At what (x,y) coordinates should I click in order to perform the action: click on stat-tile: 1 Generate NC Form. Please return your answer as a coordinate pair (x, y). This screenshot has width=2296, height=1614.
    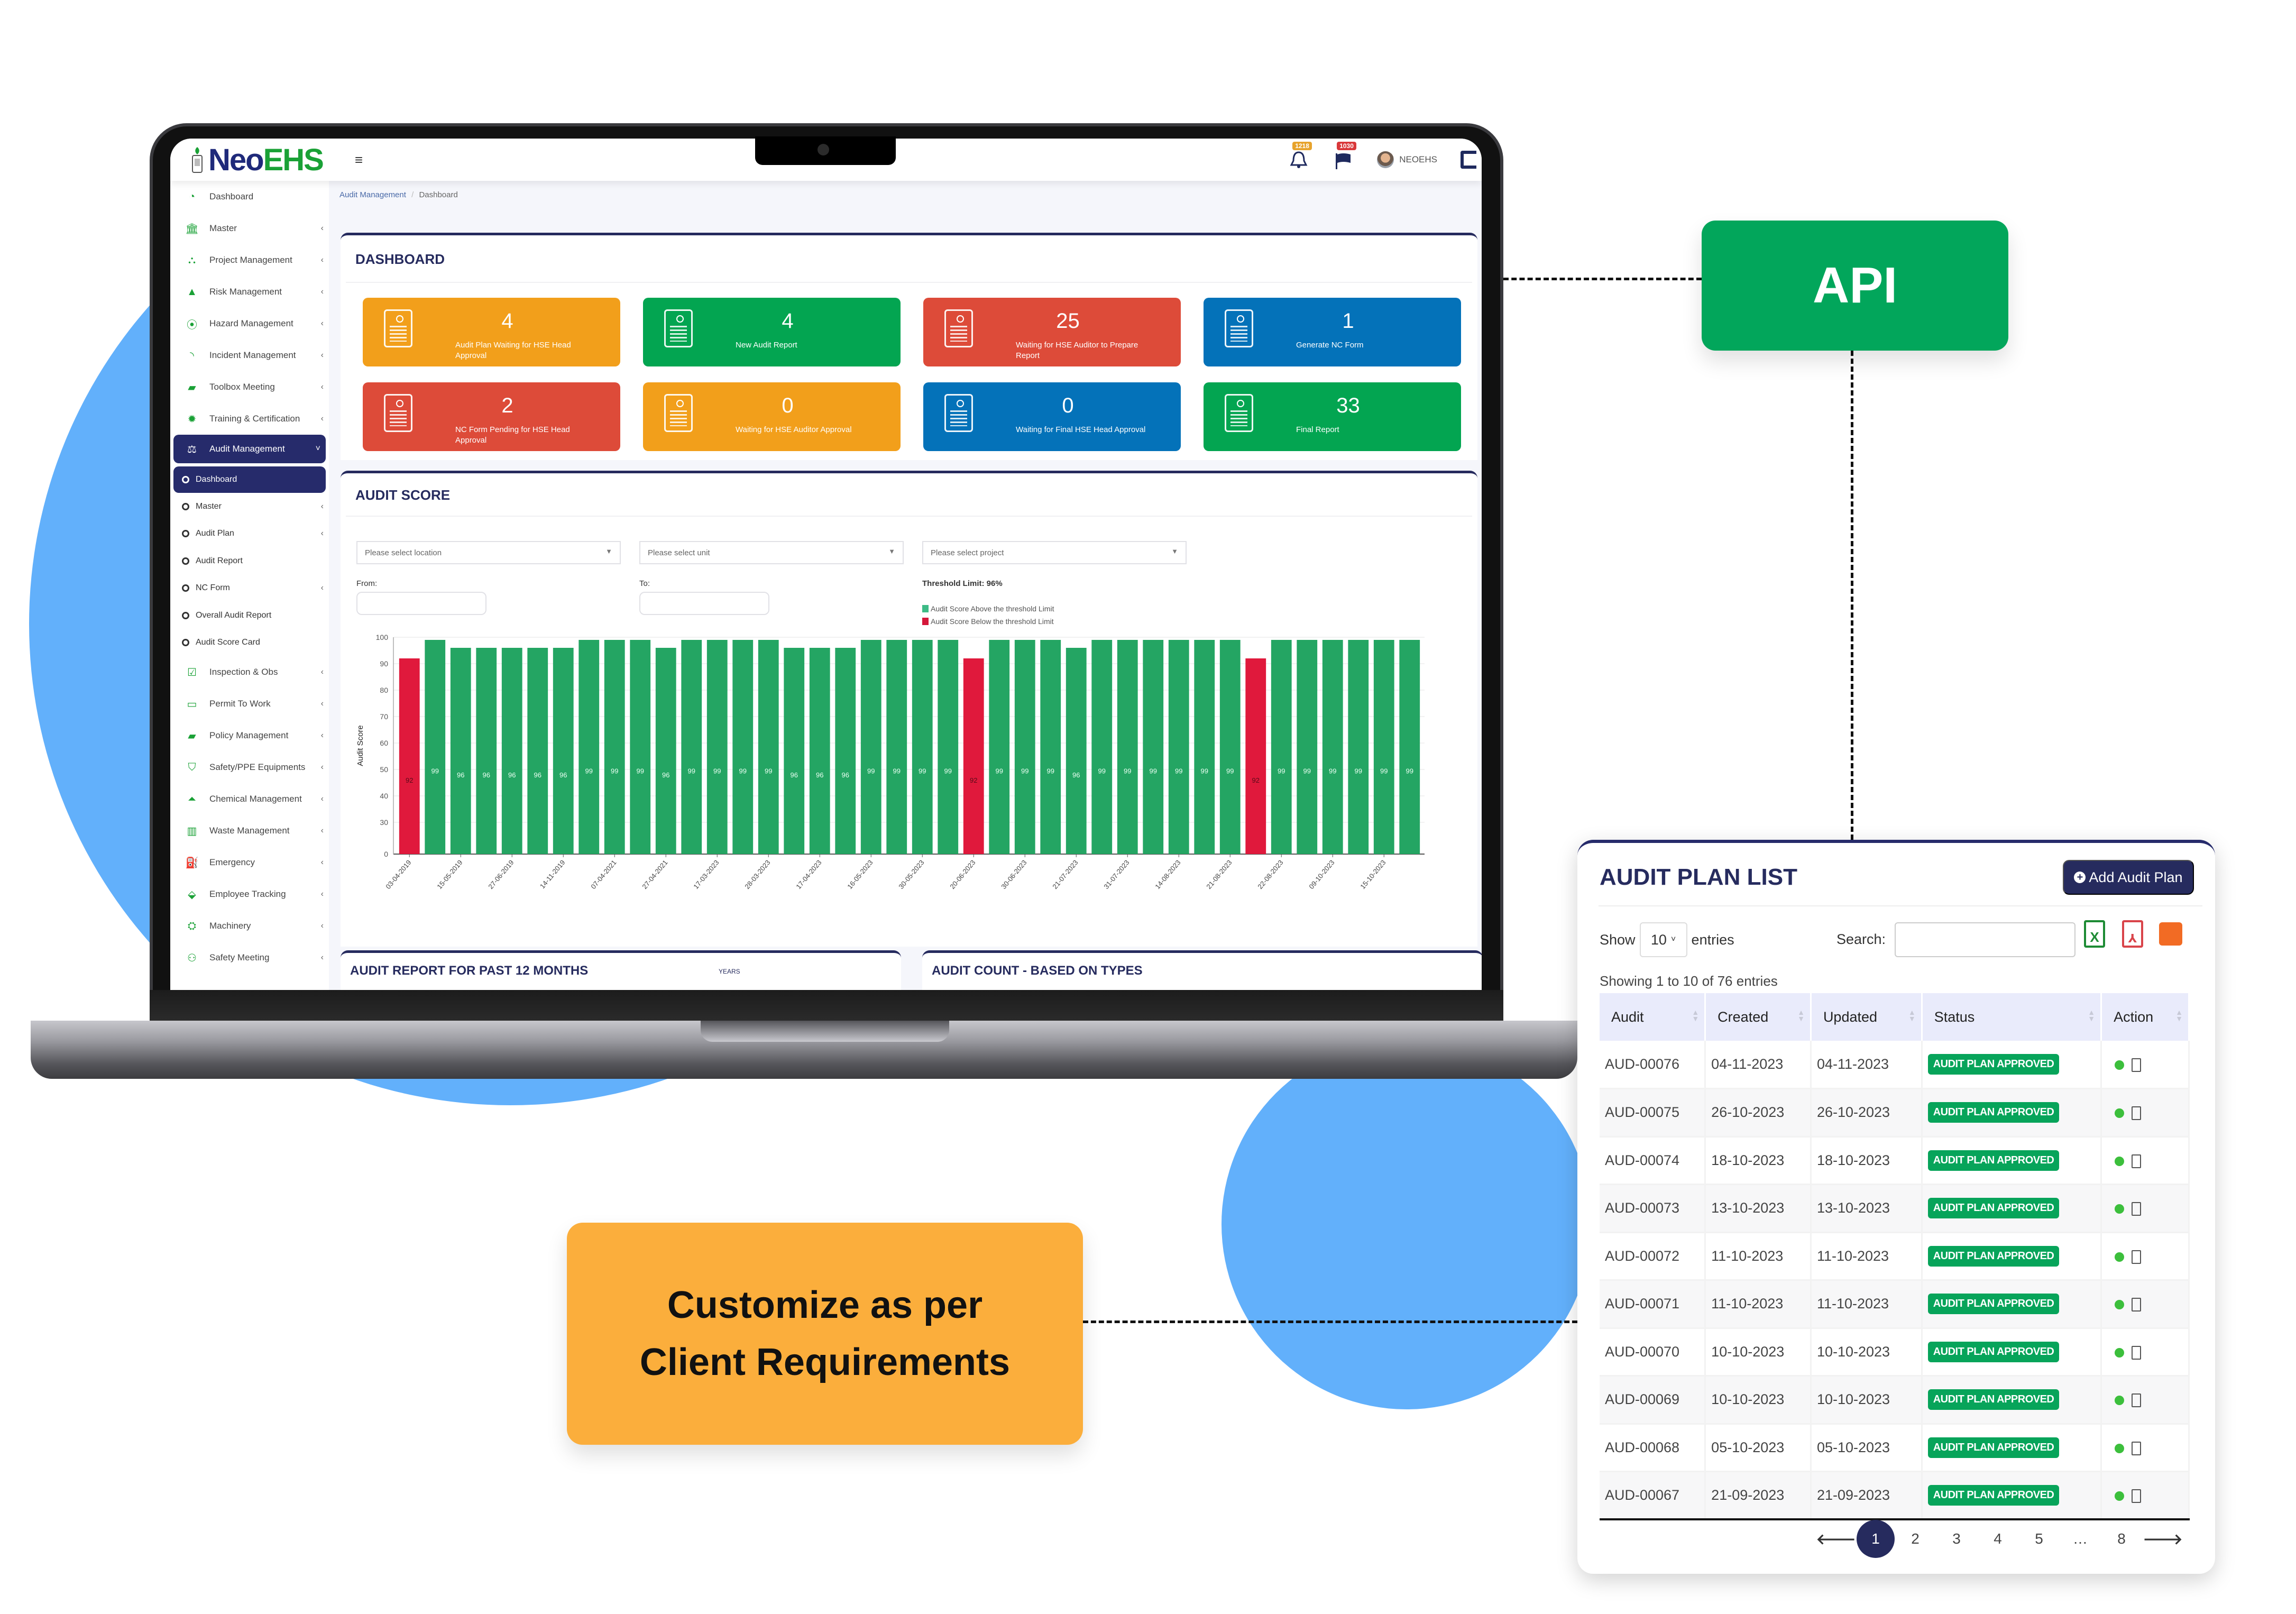
    Looking at the image, I should click on (1332, 332).